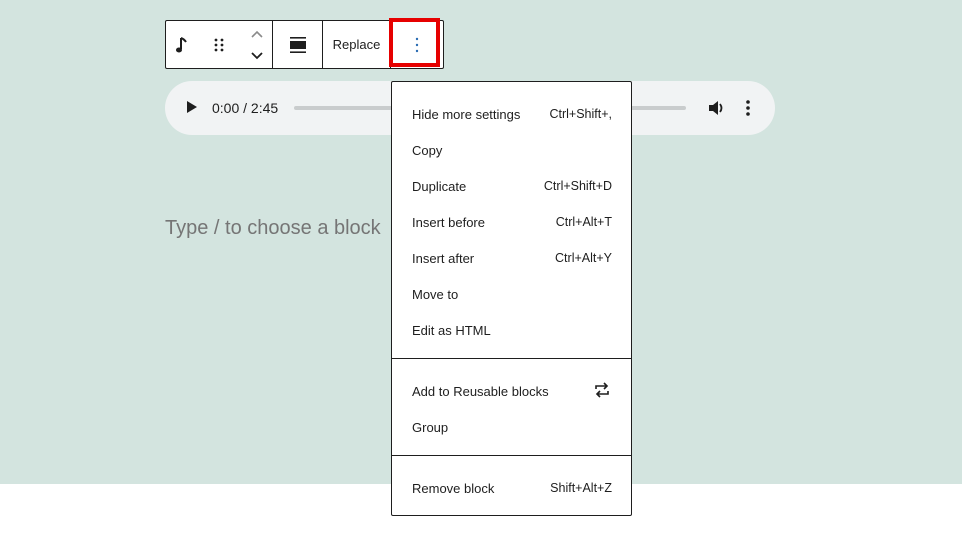 Image resolution: width=962 pixels, height=540 pixels. Describe the element at coordinates (427, 150) in the screenshot. I see `menu-item-label: Copy` at that location.